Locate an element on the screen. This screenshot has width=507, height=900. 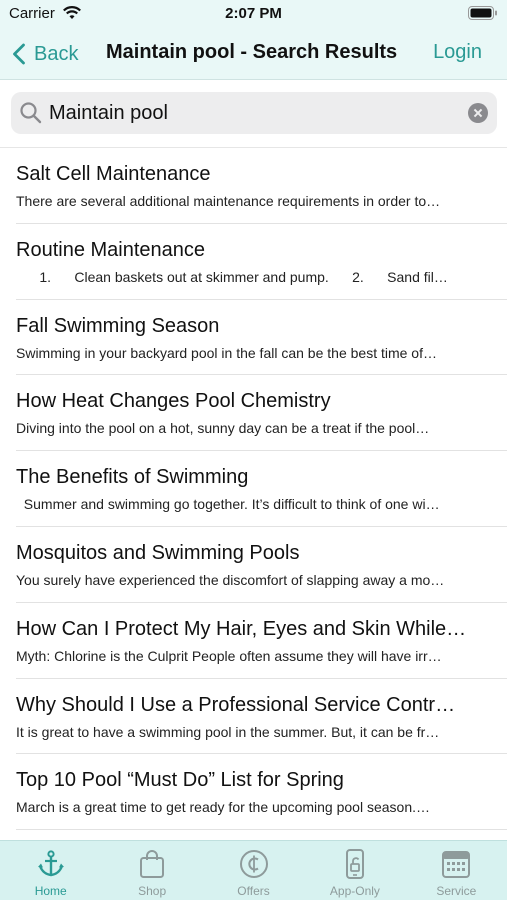
tab-app-only: App-Only is located at coordinates (354, 870).